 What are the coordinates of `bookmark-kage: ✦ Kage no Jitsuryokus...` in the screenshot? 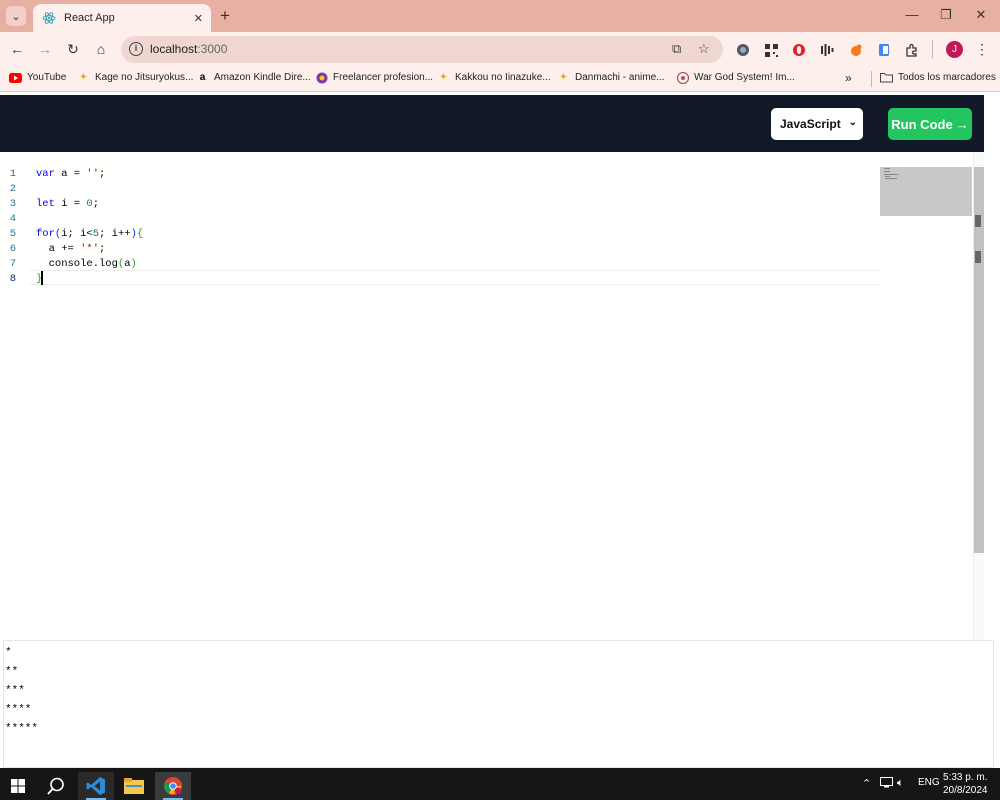 It's located at (135, 77).